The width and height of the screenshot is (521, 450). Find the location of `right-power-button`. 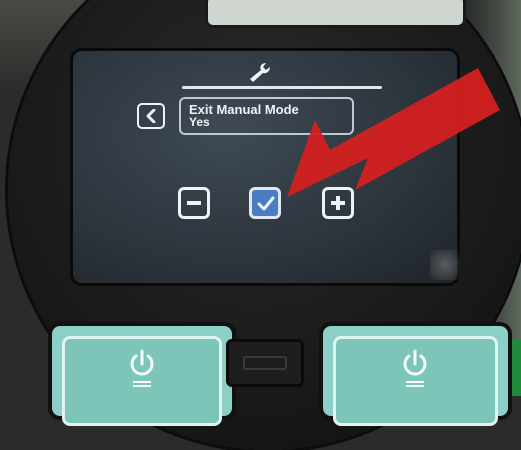

right-power-button is located at coordinates (415, 374).